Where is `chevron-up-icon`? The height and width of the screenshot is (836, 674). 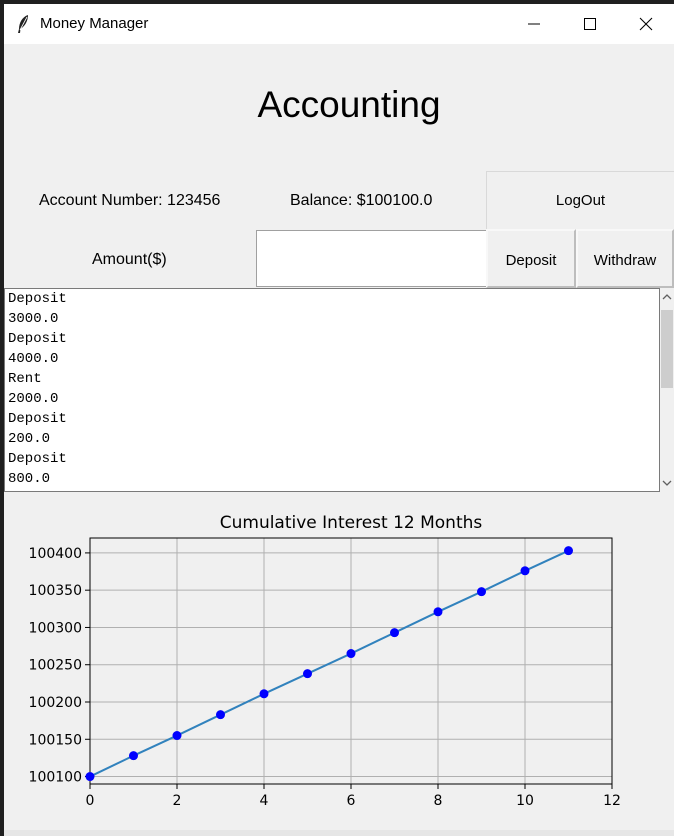
chevron-up-icon is located at coordinates (667, 297).